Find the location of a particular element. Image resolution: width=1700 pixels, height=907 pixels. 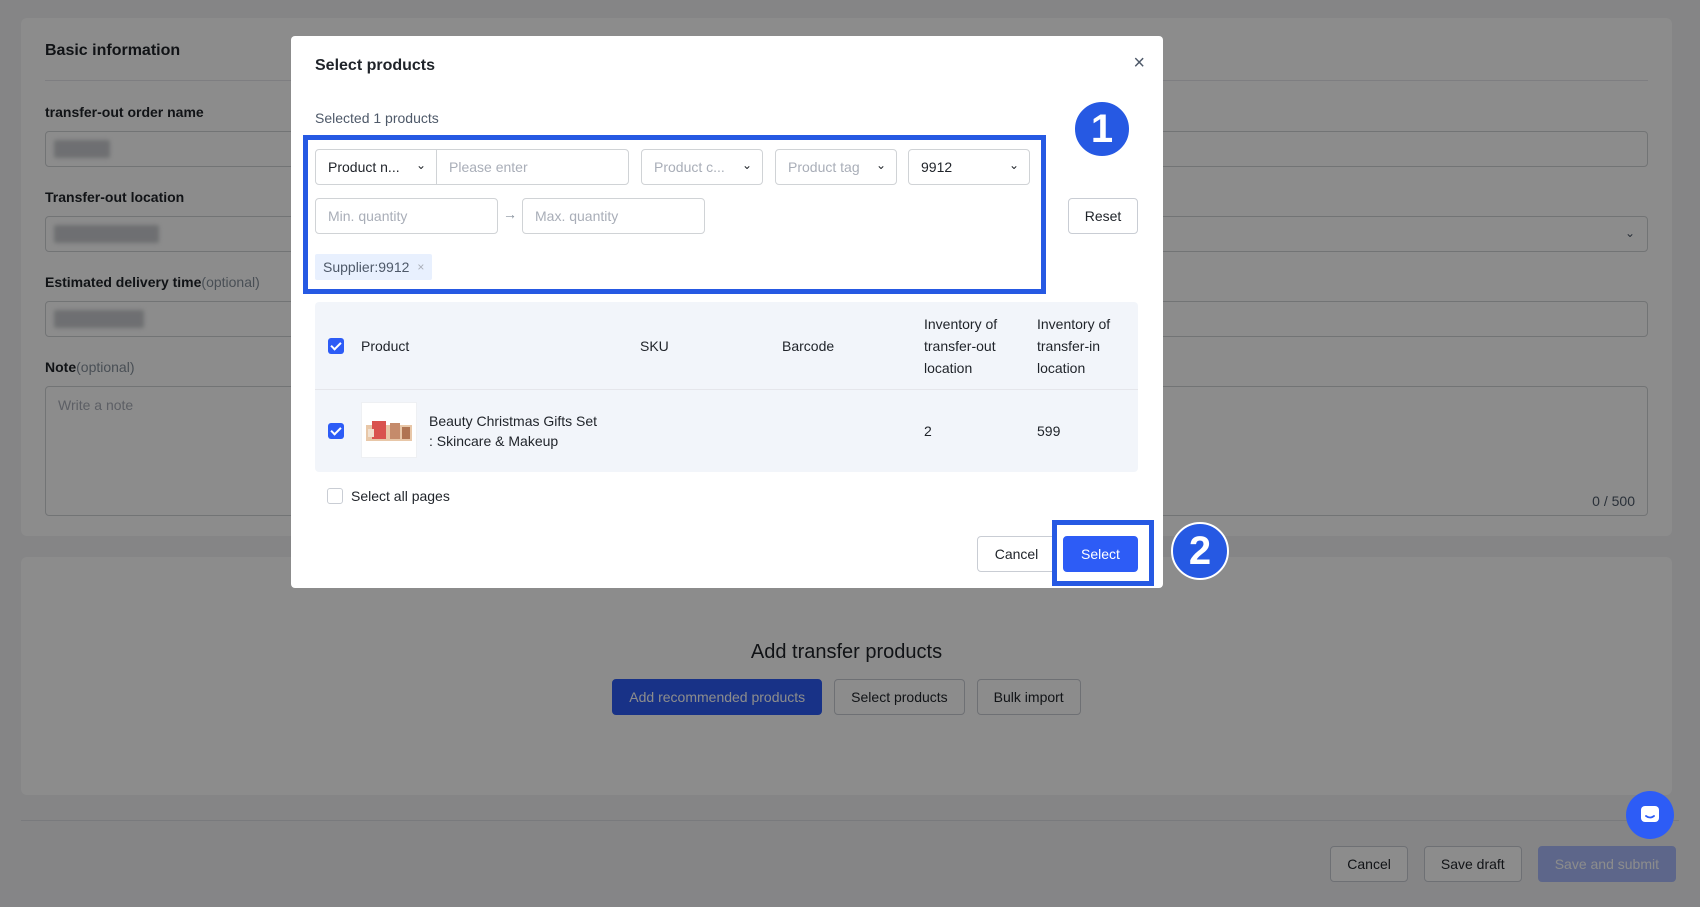

chat-icon is located at coordinates (1650, 814).